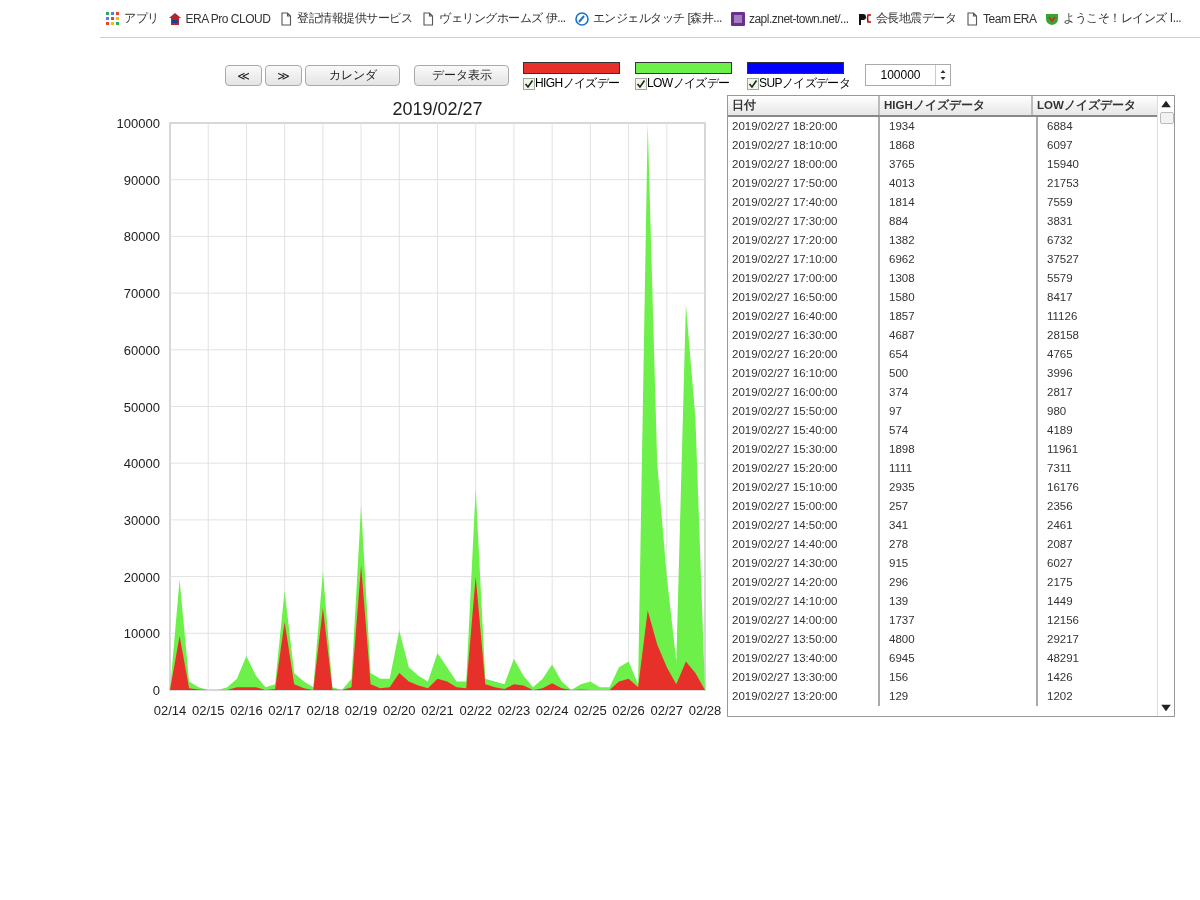  Describe the element at coordinates (959, 525) in the screenshot. I see `table-cell: 341` at that location.